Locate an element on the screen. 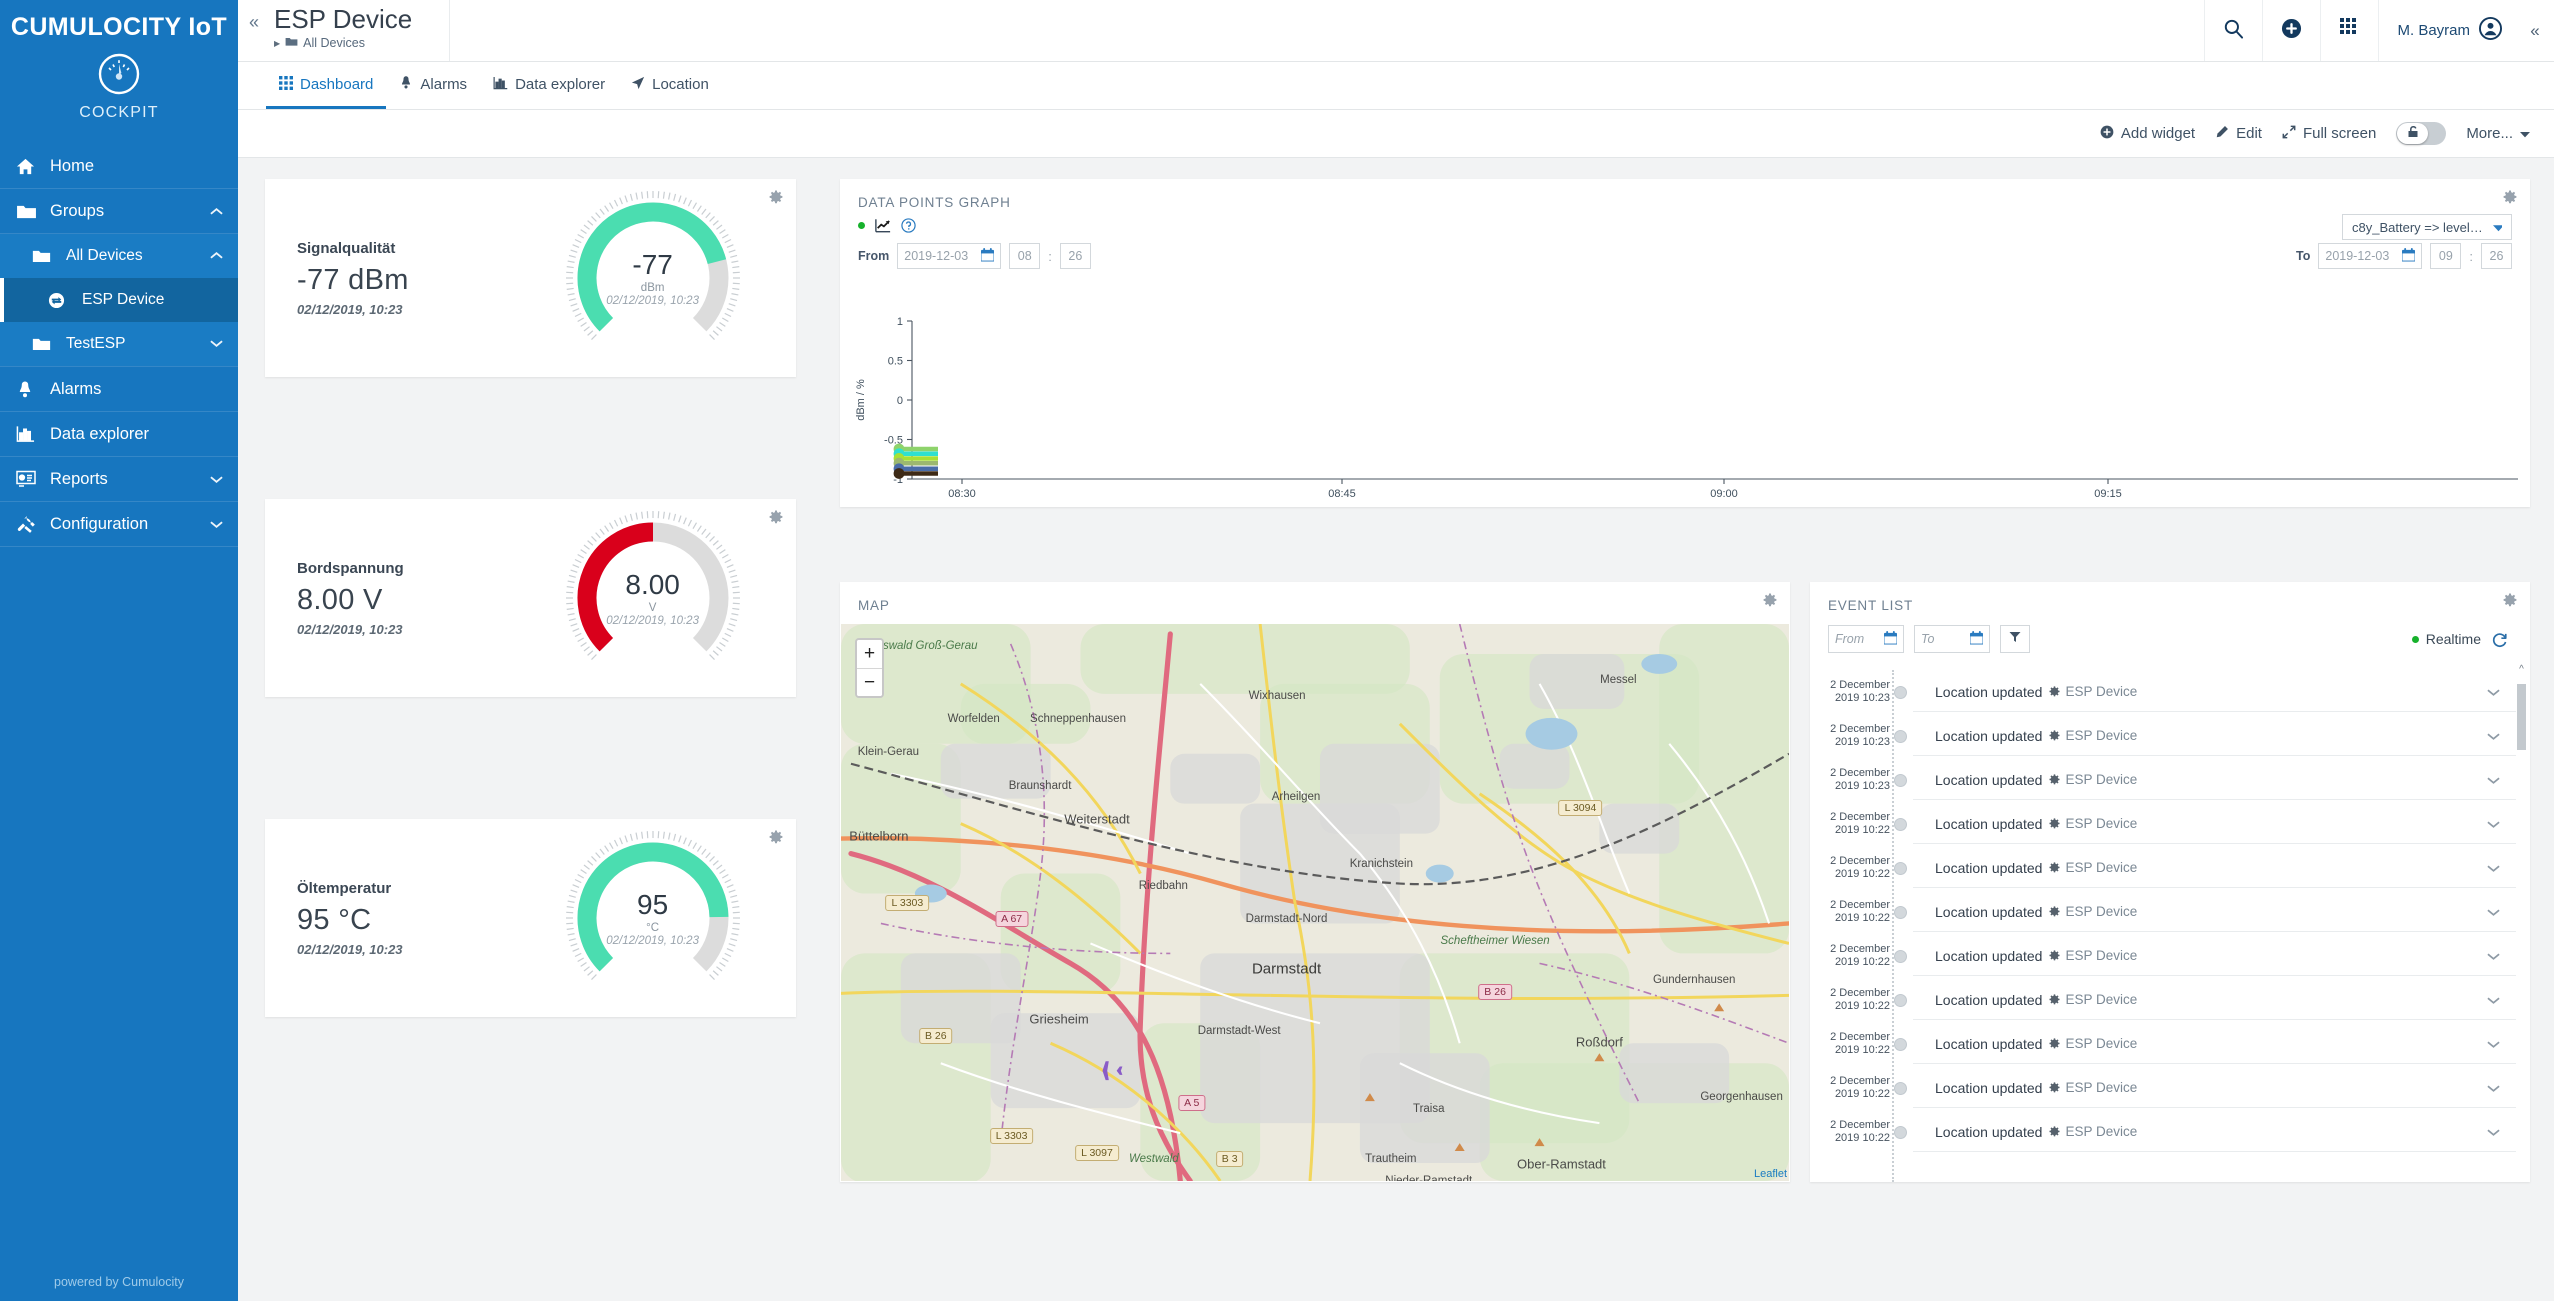  lock-dashboard-toggle is located at coordinates (2421, 133).